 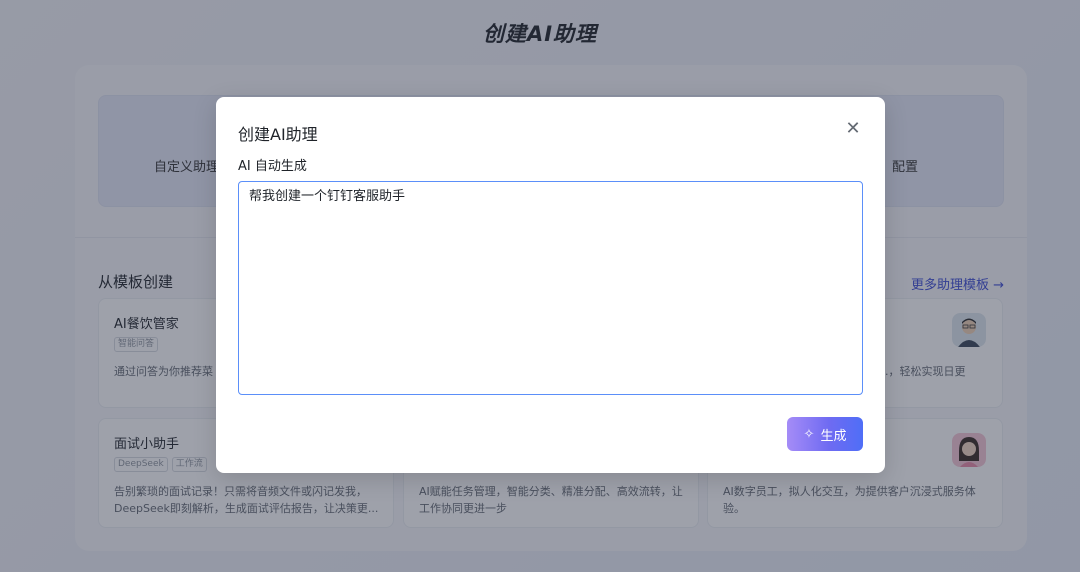 I want to click on auto-generate-label: AI 自动生成, so click(x=272, y=166).